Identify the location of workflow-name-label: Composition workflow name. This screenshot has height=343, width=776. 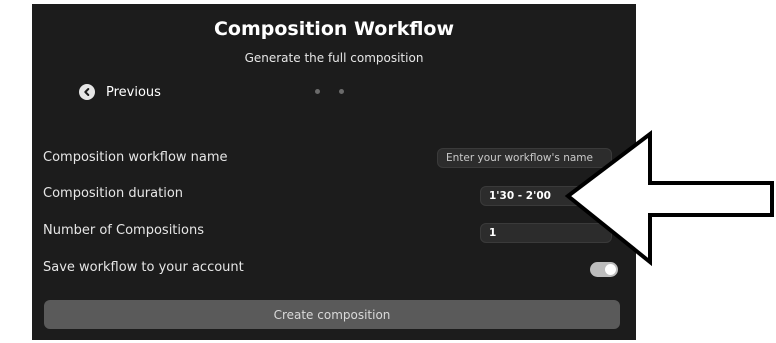
(135, 157).